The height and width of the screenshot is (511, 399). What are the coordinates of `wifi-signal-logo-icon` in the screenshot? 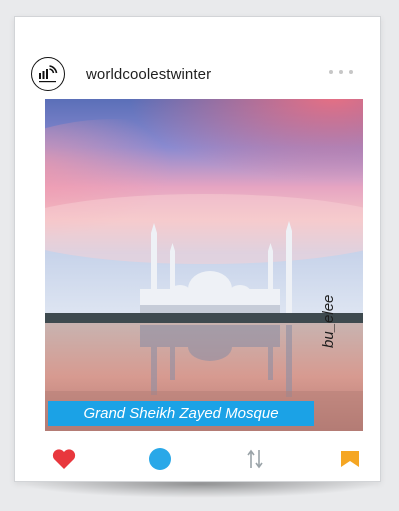 It's located at (48, 74).